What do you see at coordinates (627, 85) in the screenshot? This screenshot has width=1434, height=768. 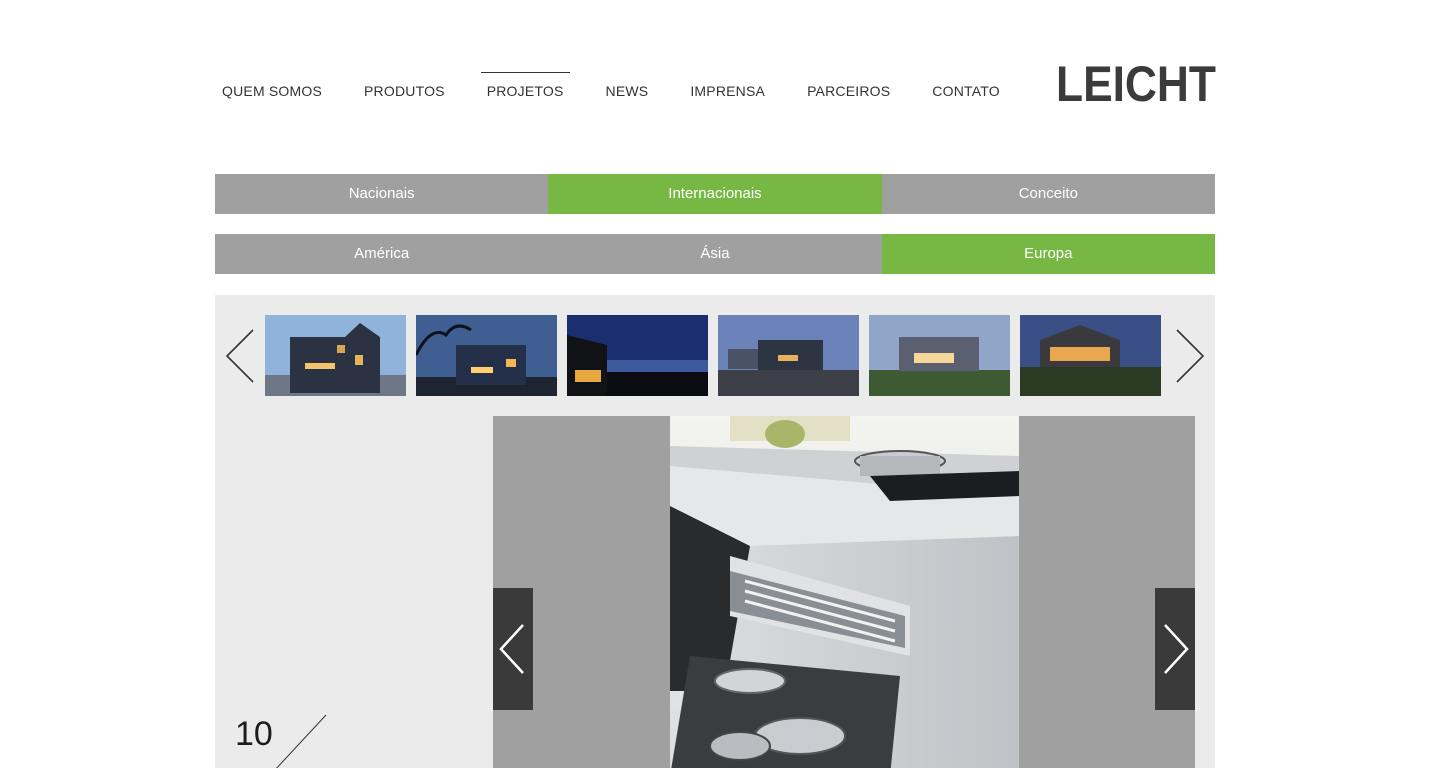 I see `nav-item-news: NEWS` at bounding box center [627, 85].